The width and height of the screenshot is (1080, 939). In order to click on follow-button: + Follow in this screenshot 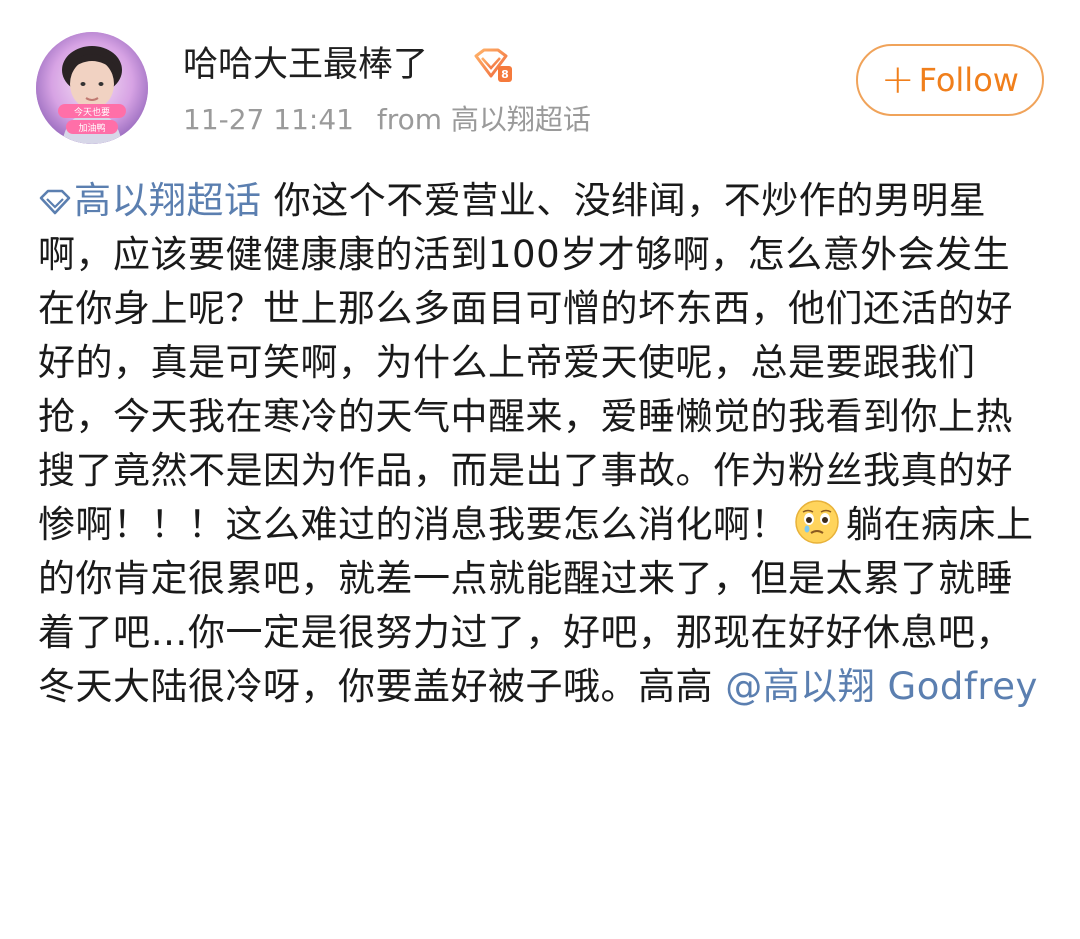, I will do `click(950, 80)`.